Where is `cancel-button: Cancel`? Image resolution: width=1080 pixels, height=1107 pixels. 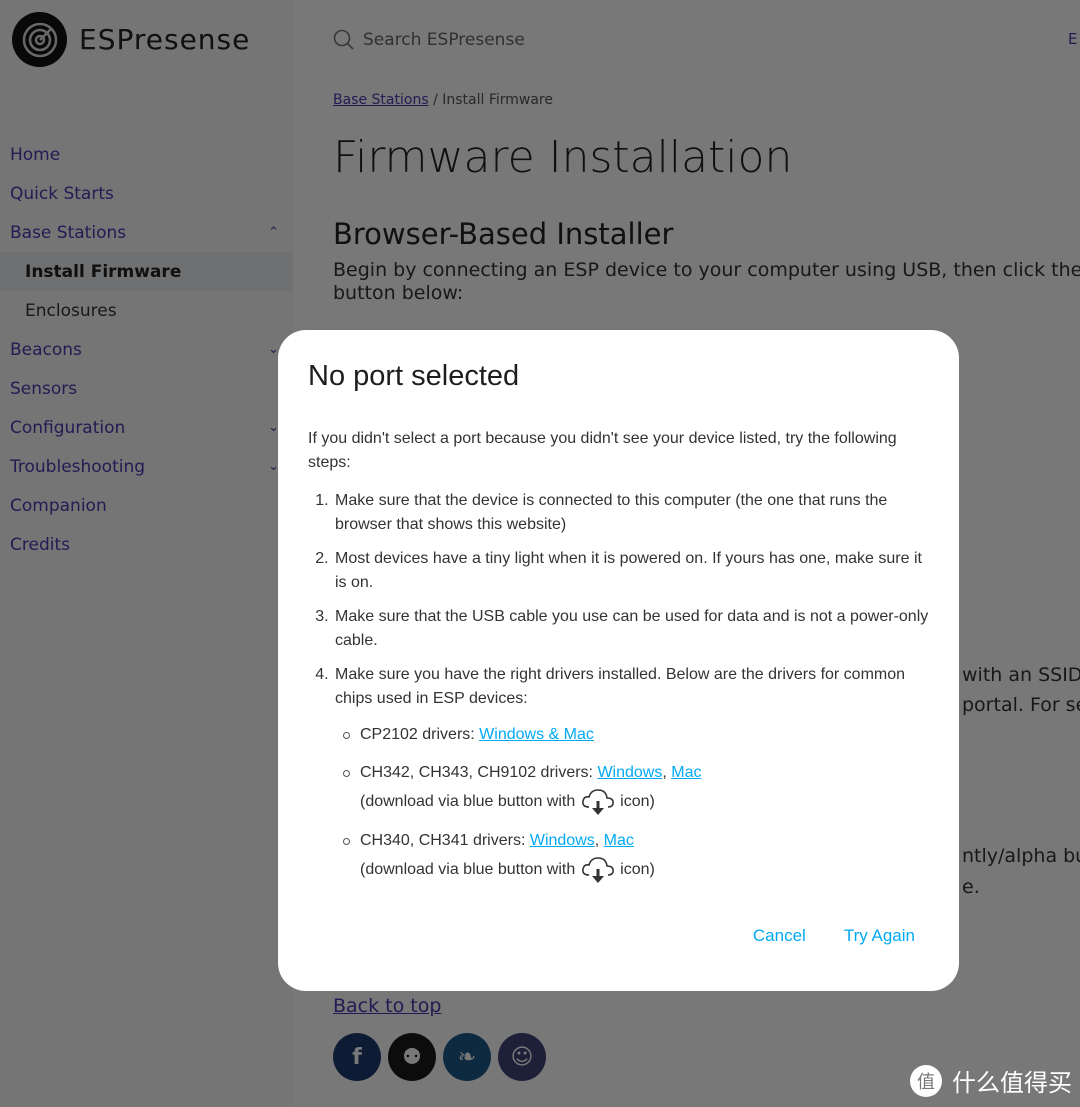
cancel-button: Cancel is located at coordinates (779, 936).